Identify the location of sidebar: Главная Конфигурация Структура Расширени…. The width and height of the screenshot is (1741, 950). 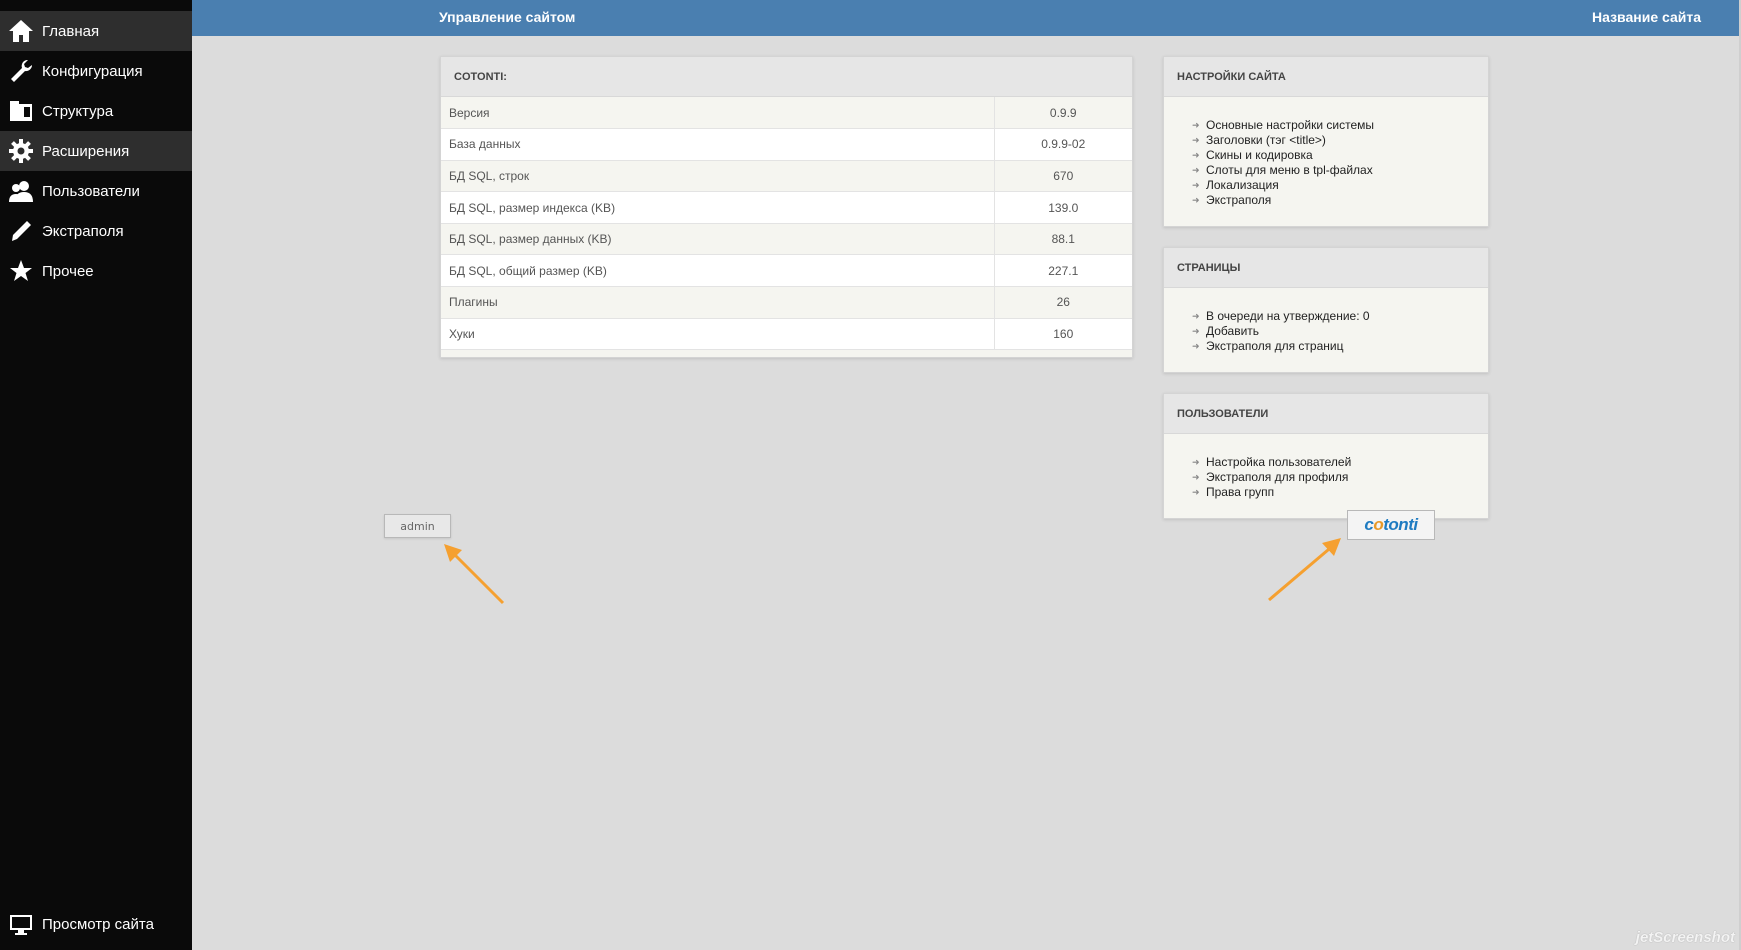
(96, 475).